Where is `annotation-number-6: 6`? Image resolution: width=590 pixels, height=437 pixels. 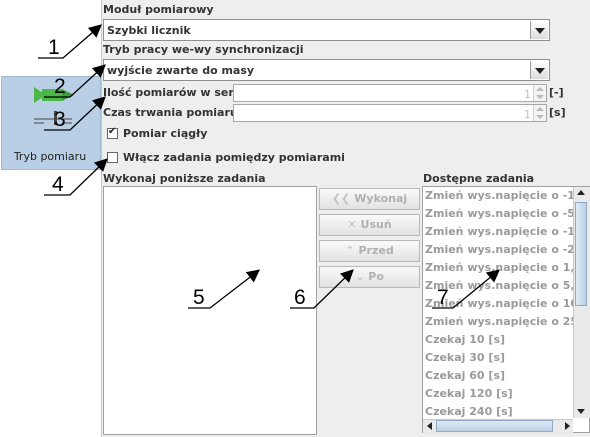 annotation-number-6: 6 is located at coordinates (300, 297).